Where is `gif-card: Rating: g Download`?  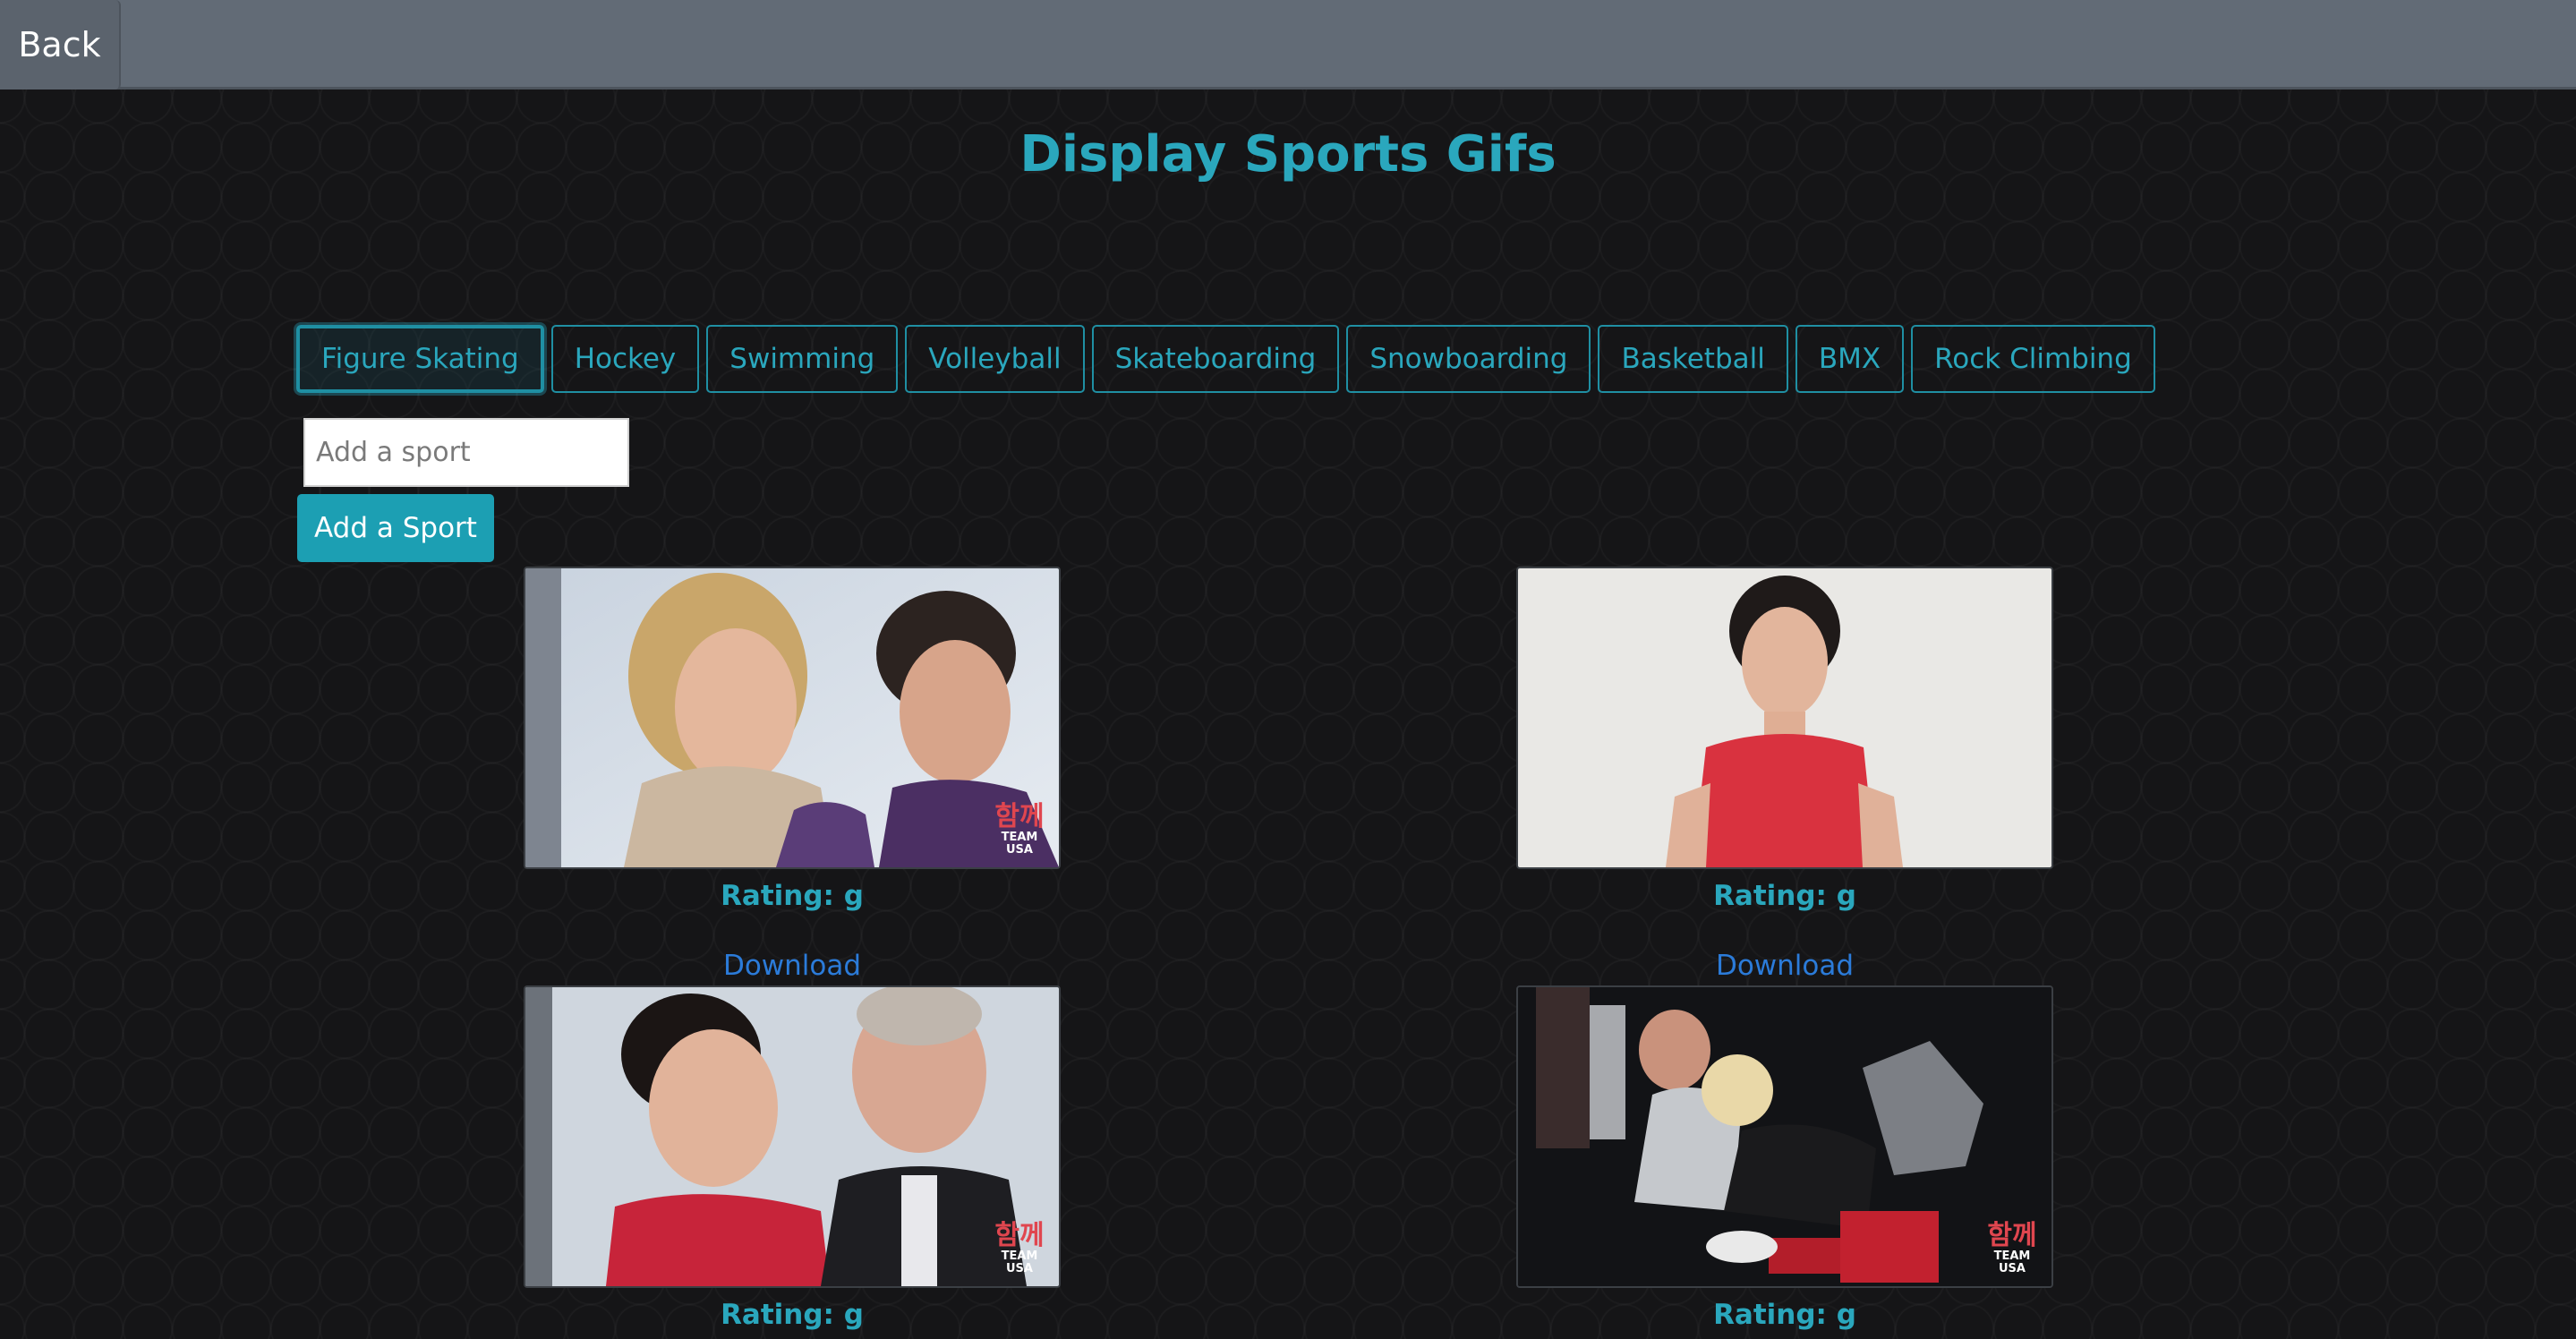
gif-card: Rating: g Download is located at coordinates (1784, 775).